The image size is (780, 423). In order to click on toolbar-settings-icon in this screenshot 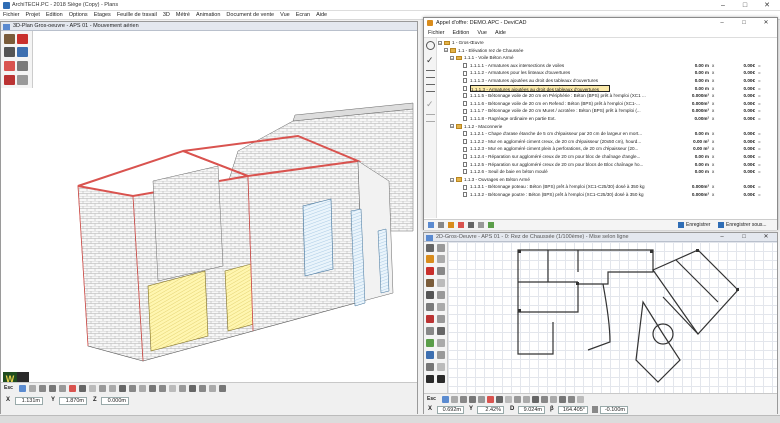, I will do `click(222, 388)`.